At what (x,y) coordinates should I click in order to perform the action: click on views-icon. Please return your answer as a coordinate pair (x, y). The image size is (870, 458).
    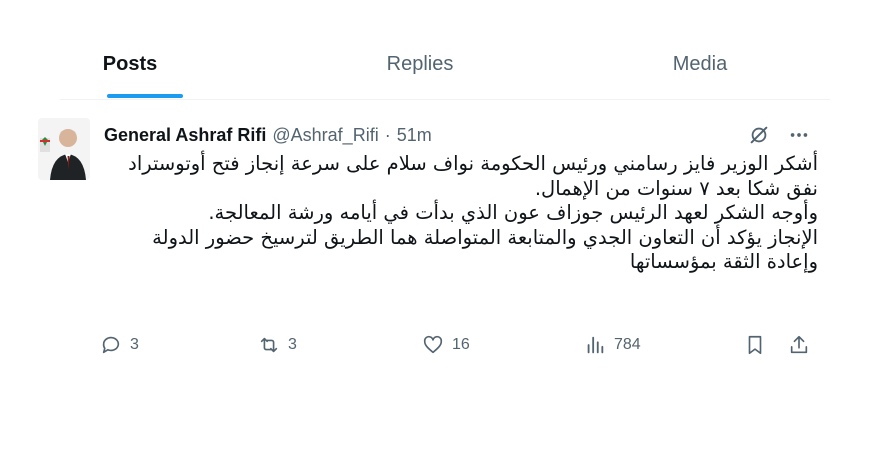
    Looking at the image, I should click on (595, 345).